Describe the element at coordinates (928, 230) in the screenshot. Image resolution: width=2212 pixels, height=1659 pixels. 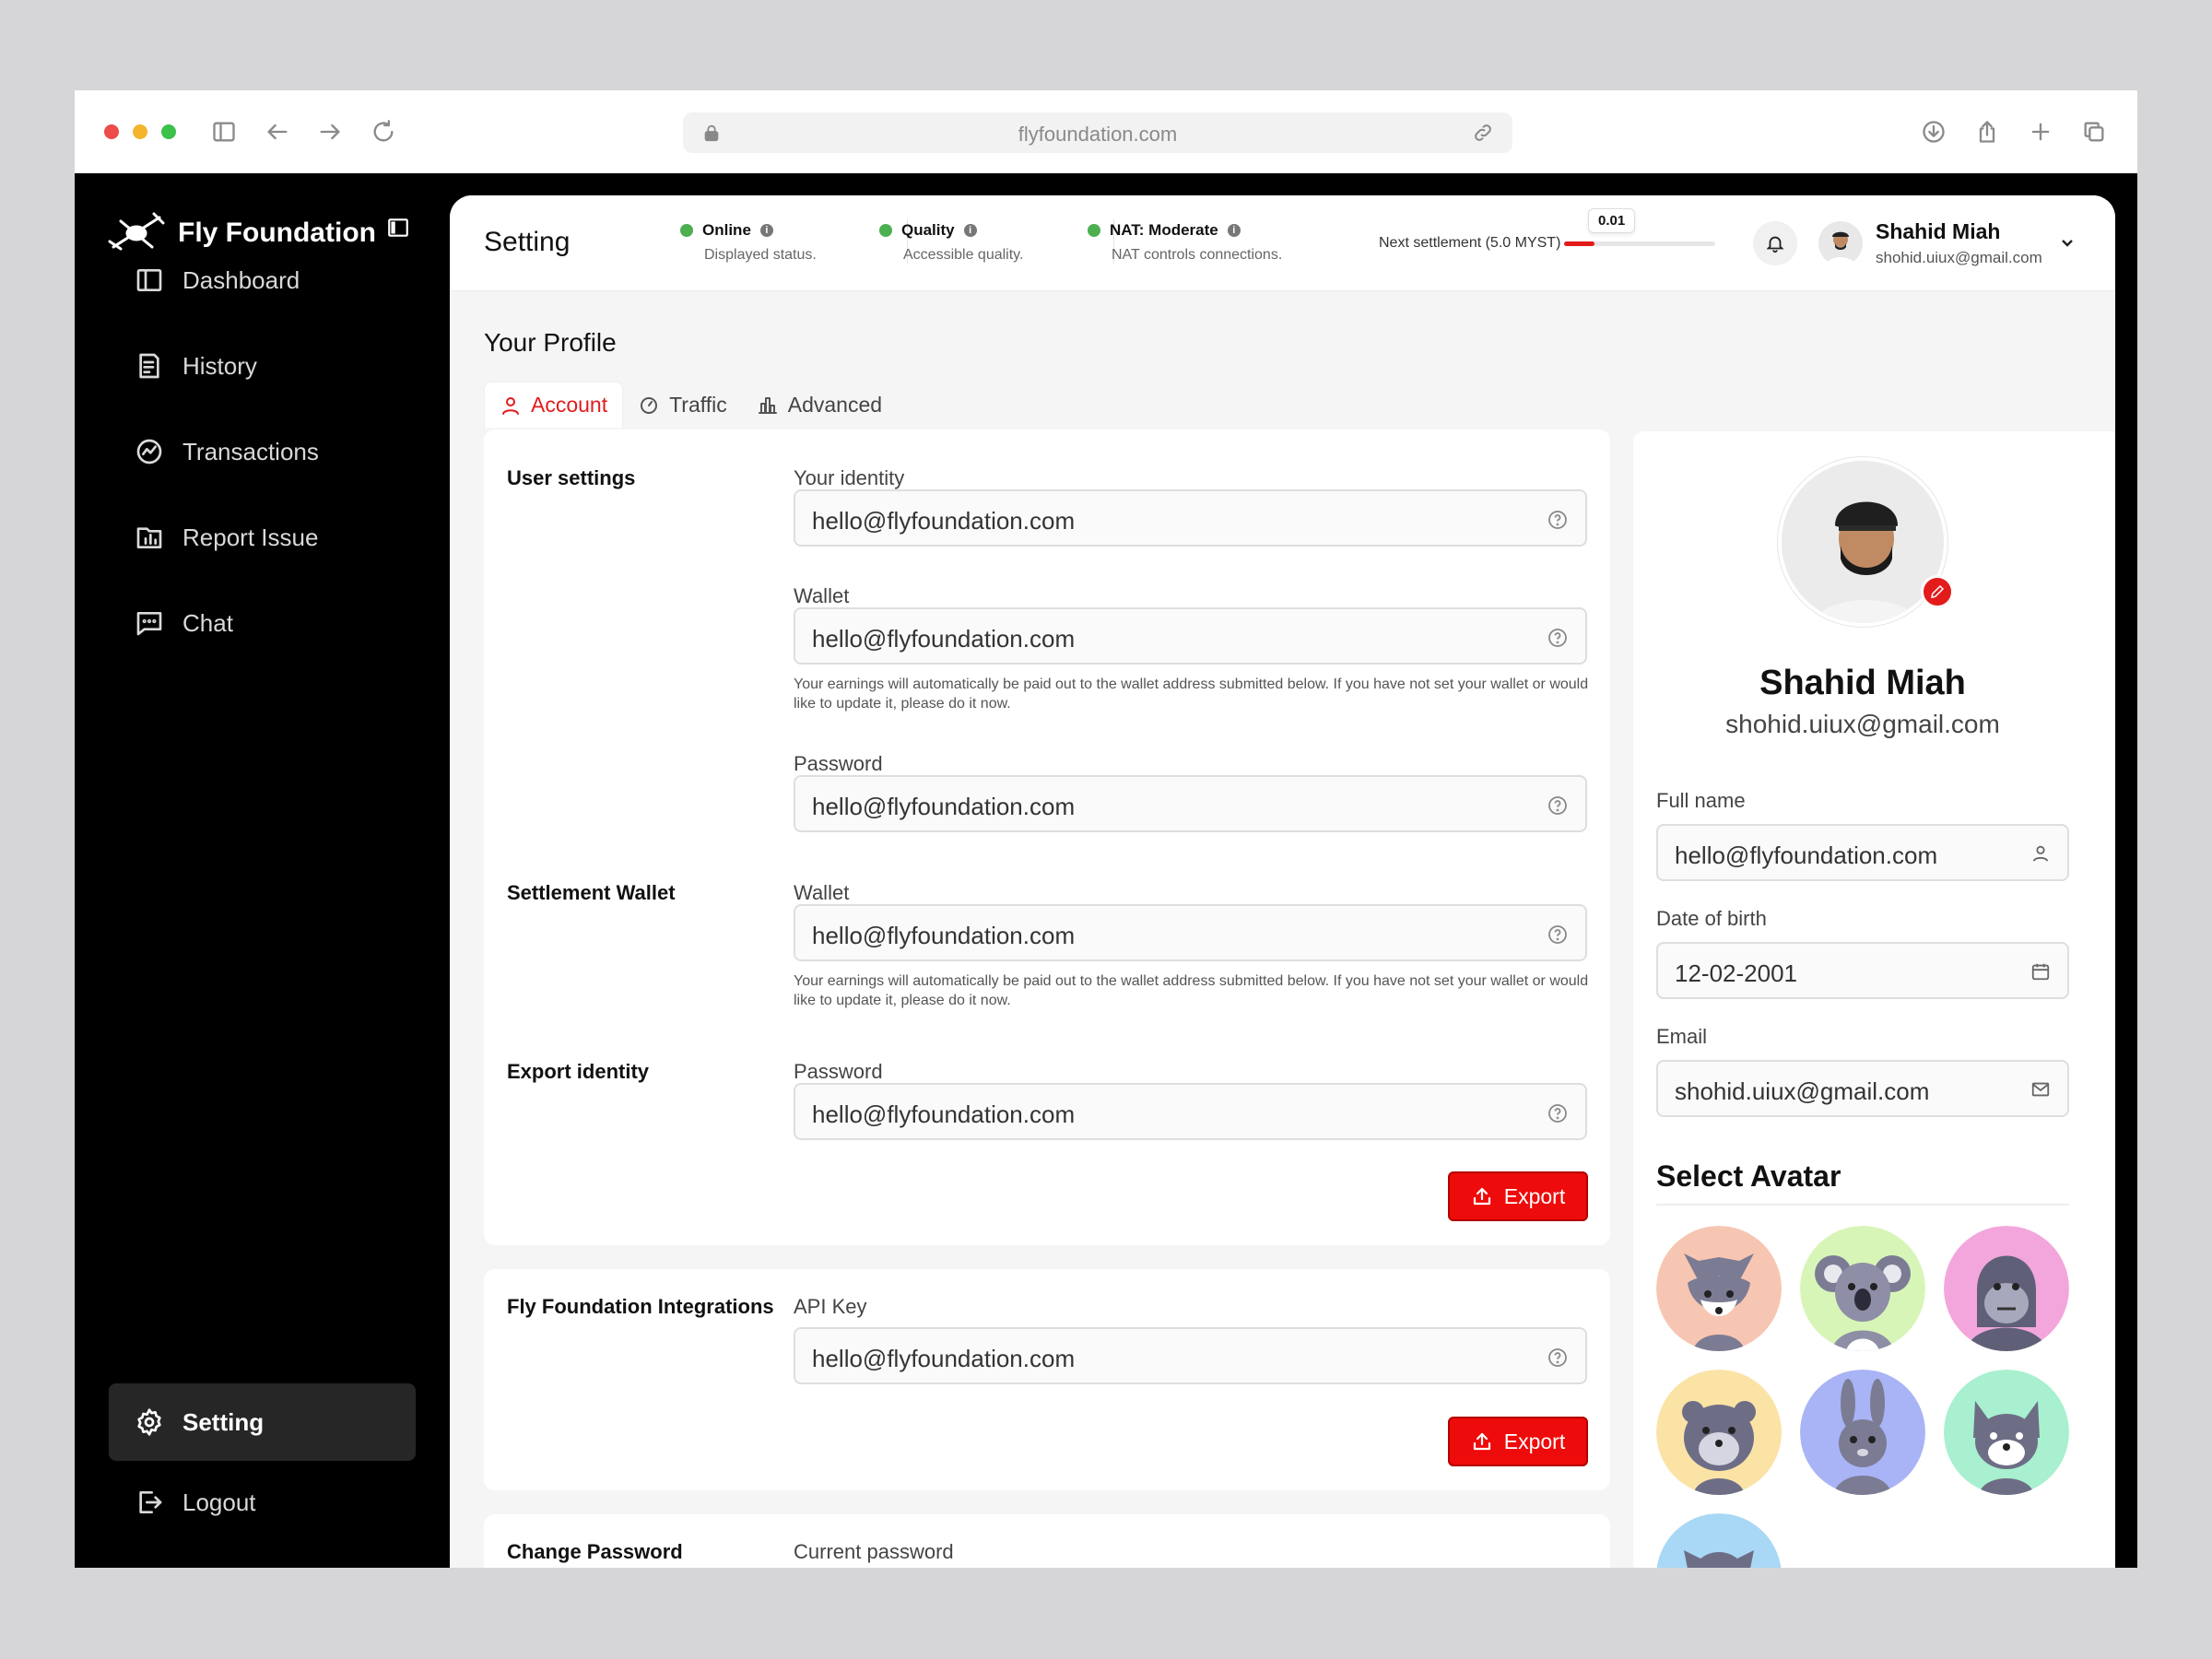
I see `status-title: Quality` at that location.